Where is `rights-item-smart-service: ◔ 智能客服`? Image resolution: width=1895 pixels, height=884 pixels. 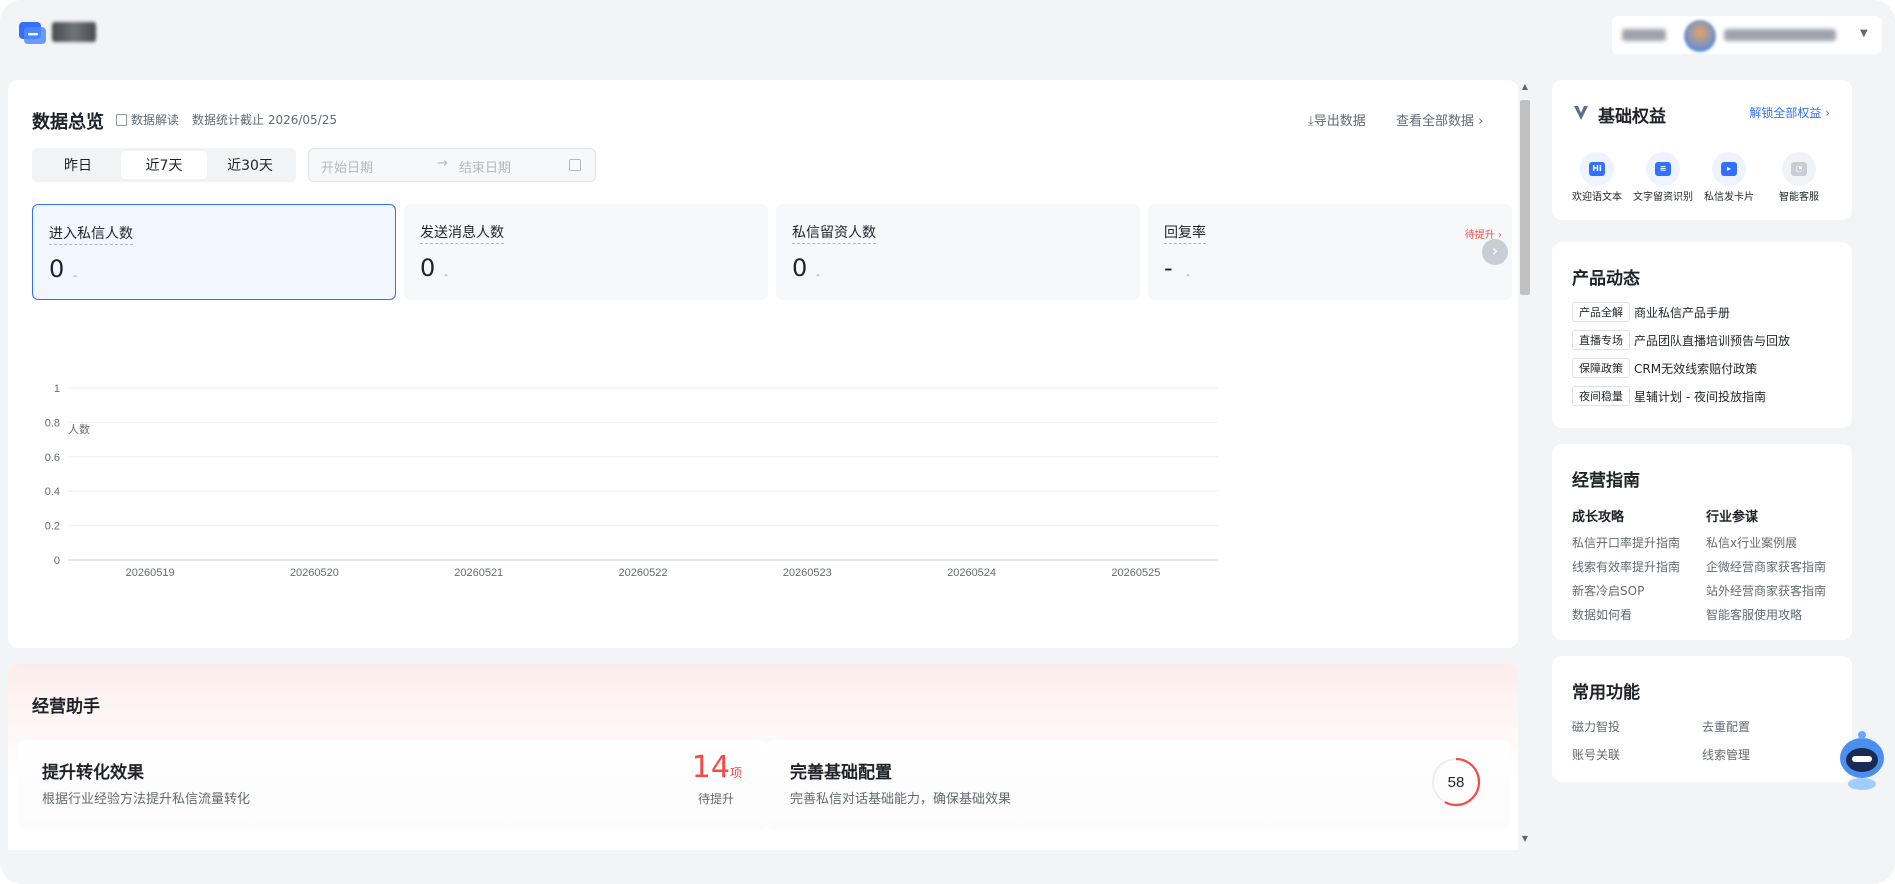
rights-item-smart-service: ◔ 智能客服 is located at coordinates (1799, 177).